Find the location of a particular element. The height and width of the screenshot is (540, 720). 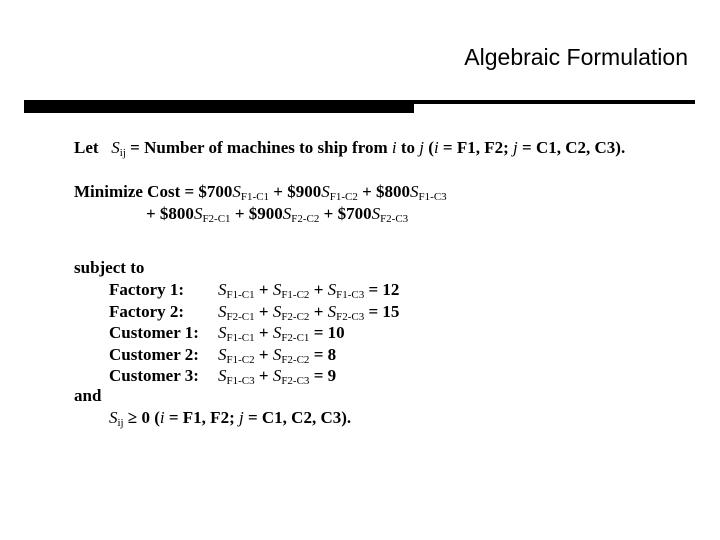

definition-text: = C1, C2, C3). is located at coordinates (571, 147).